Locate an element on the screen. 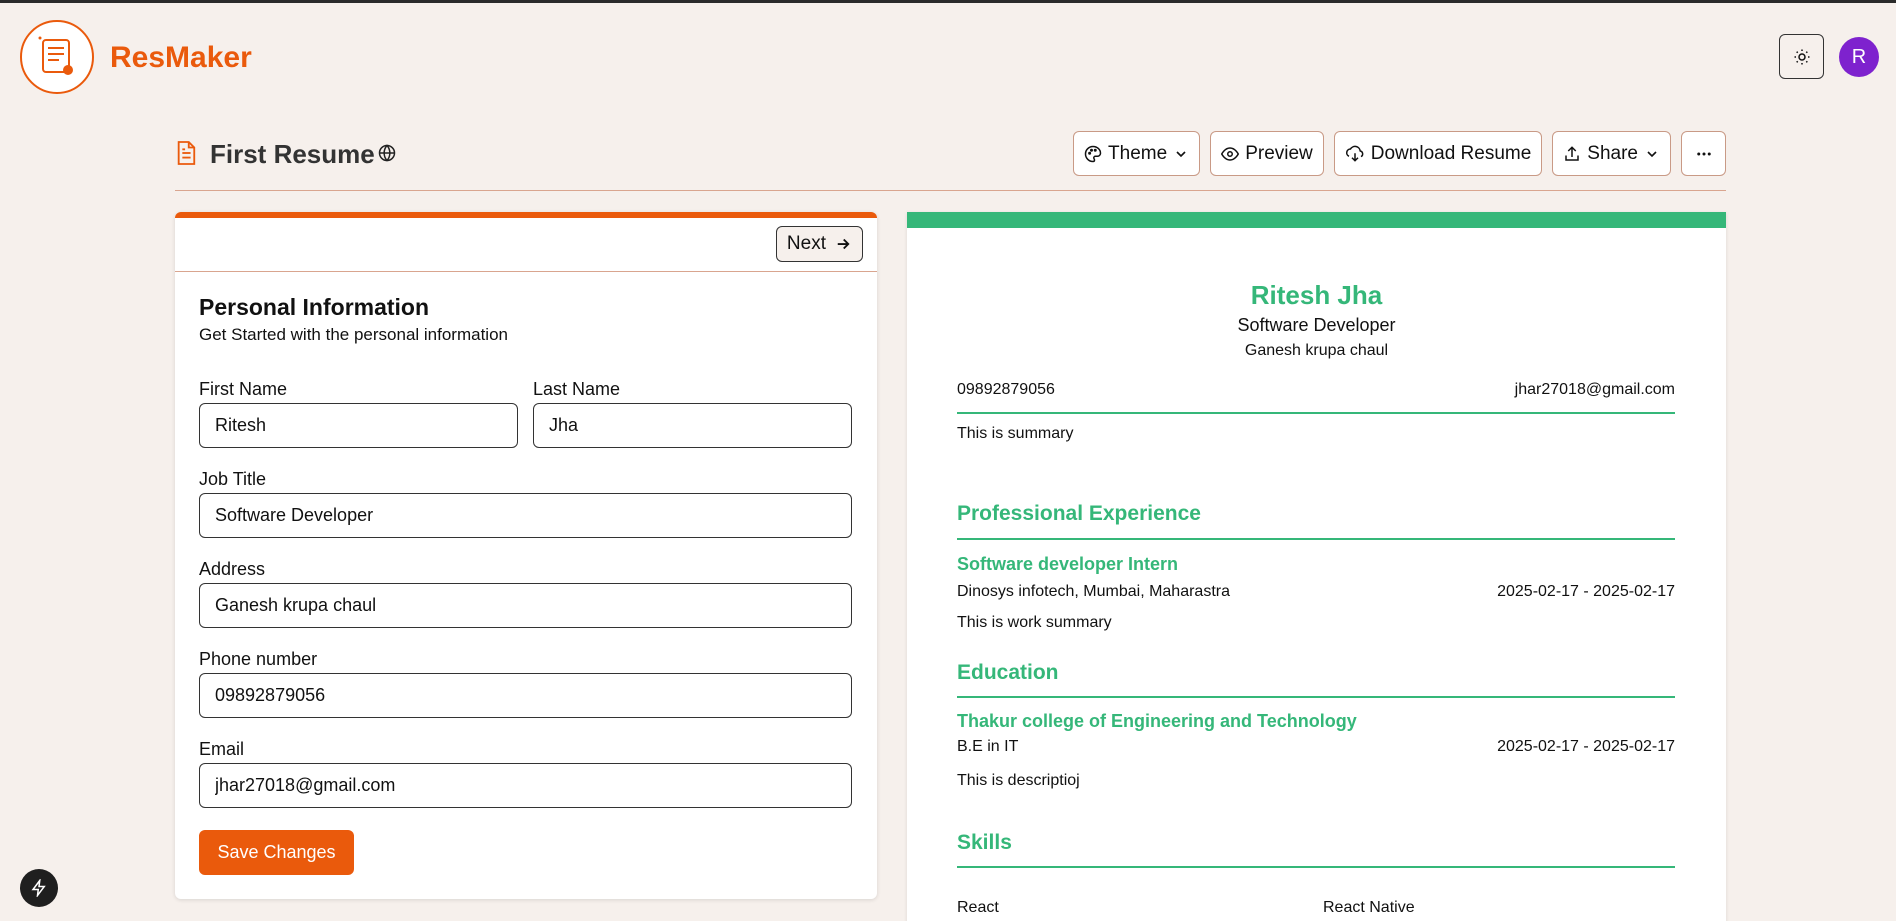  more-options-button is located at coordinates (1703, 153).